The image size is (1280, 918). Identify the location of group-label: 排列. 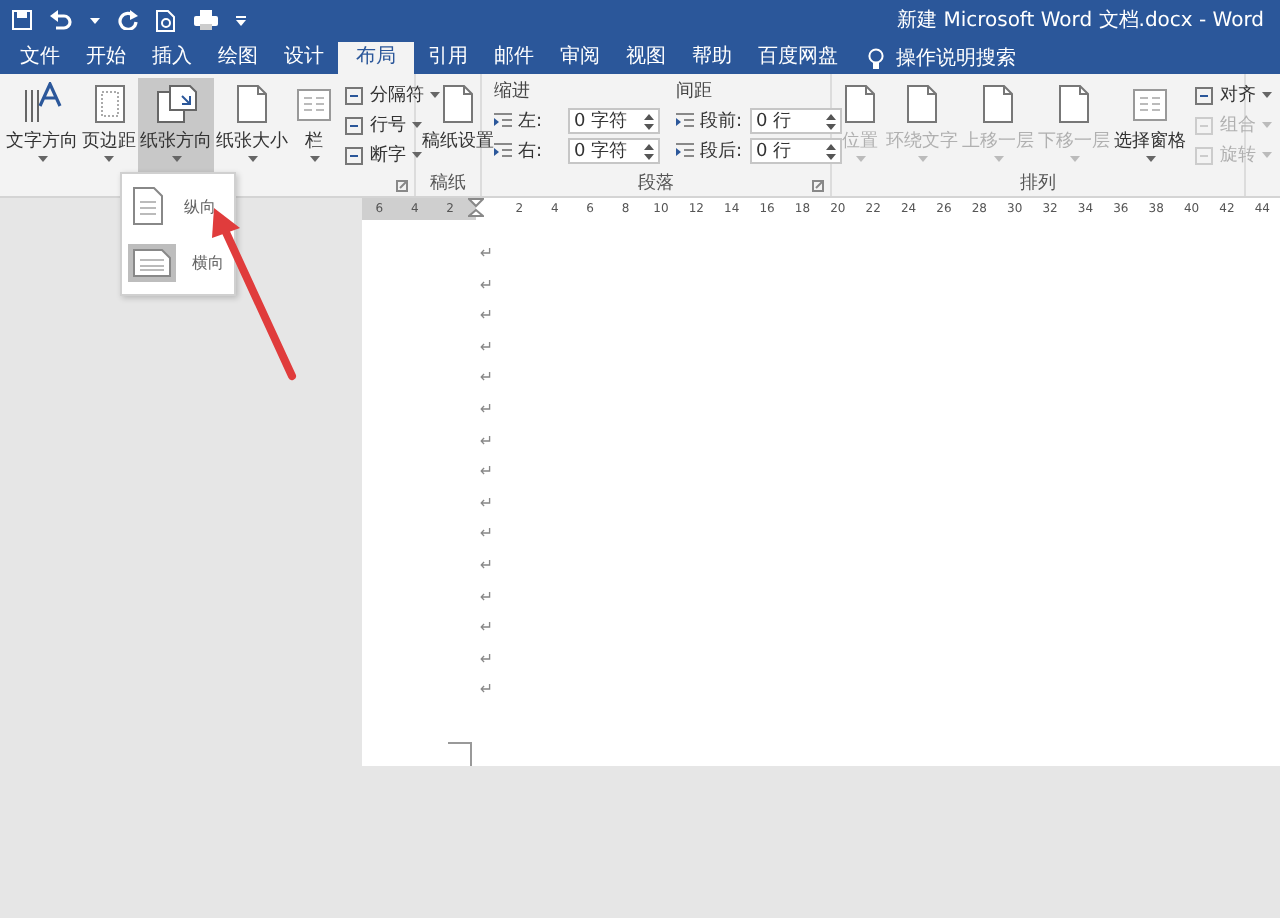
(1038, 184).